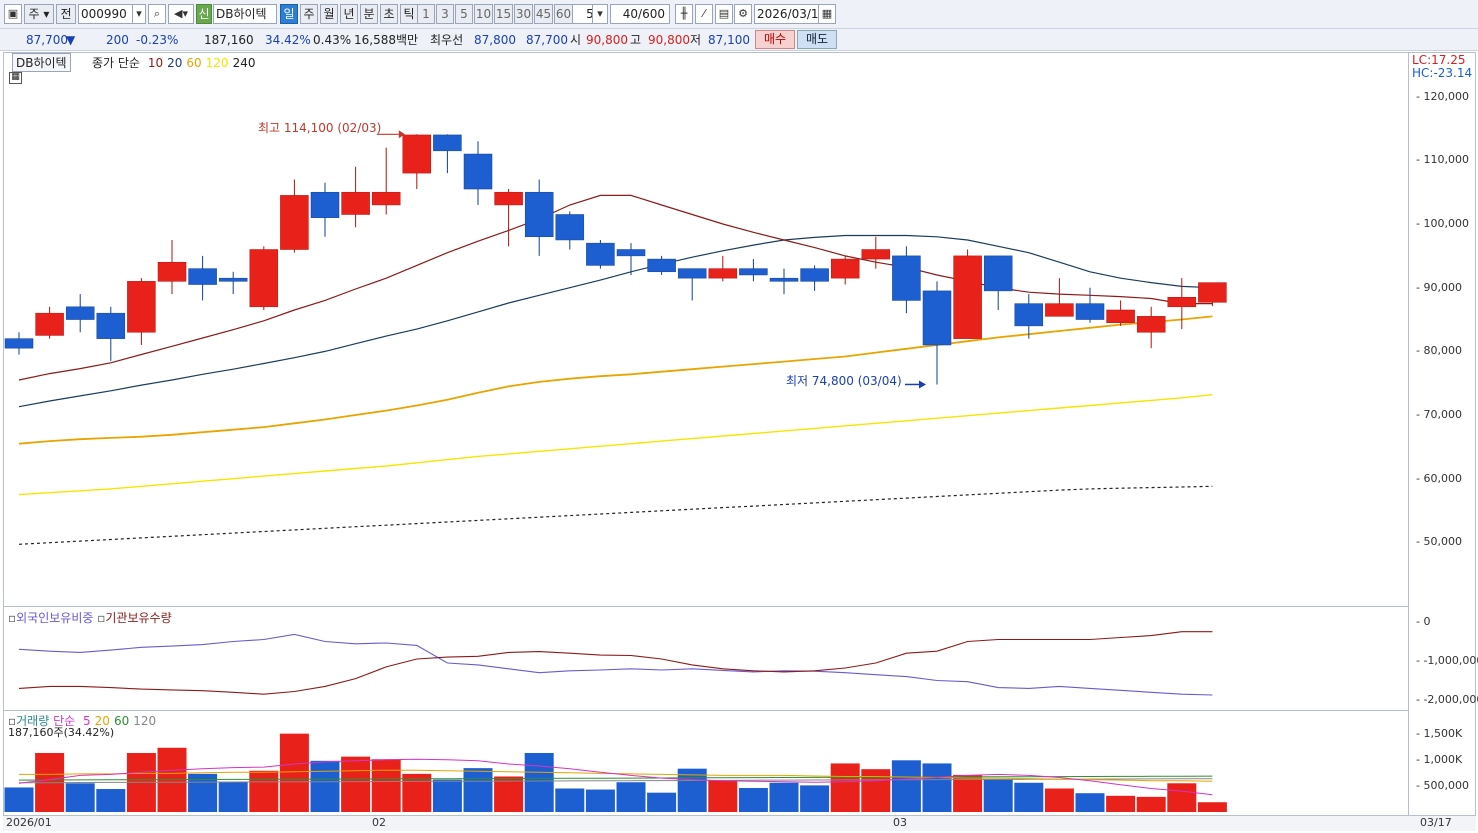  Describe the element at coordinates (615, 380) in the screenshot. I see `ma60-line` at that location.